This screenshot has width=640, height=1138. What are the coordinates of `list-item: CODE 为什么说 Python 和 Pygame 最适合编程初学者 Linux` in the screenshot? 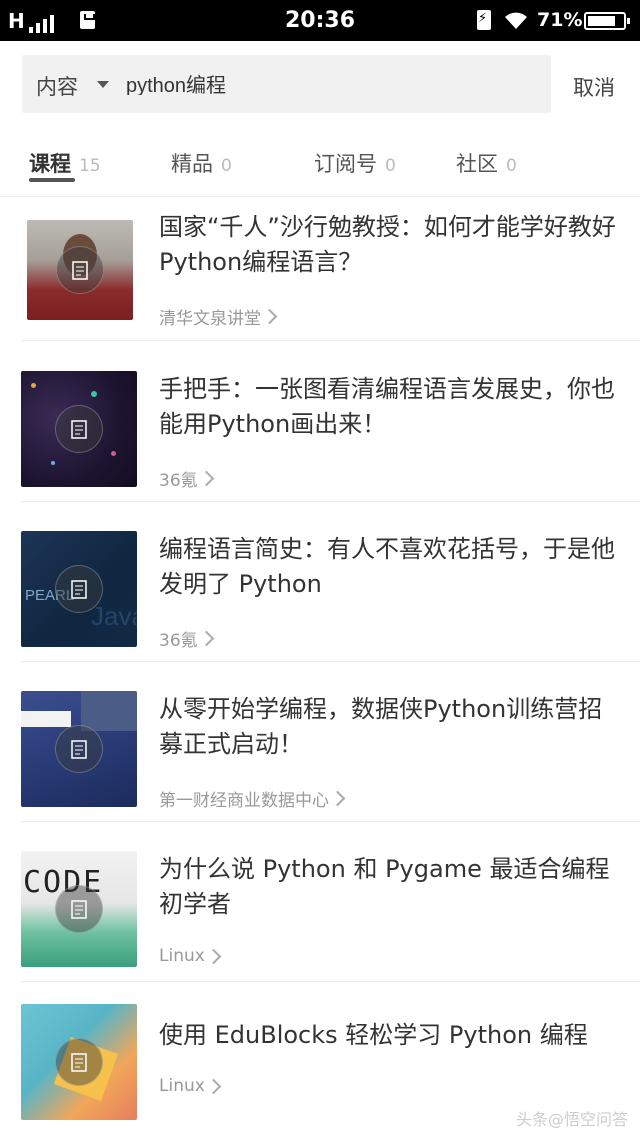 It's located at (320, 902).